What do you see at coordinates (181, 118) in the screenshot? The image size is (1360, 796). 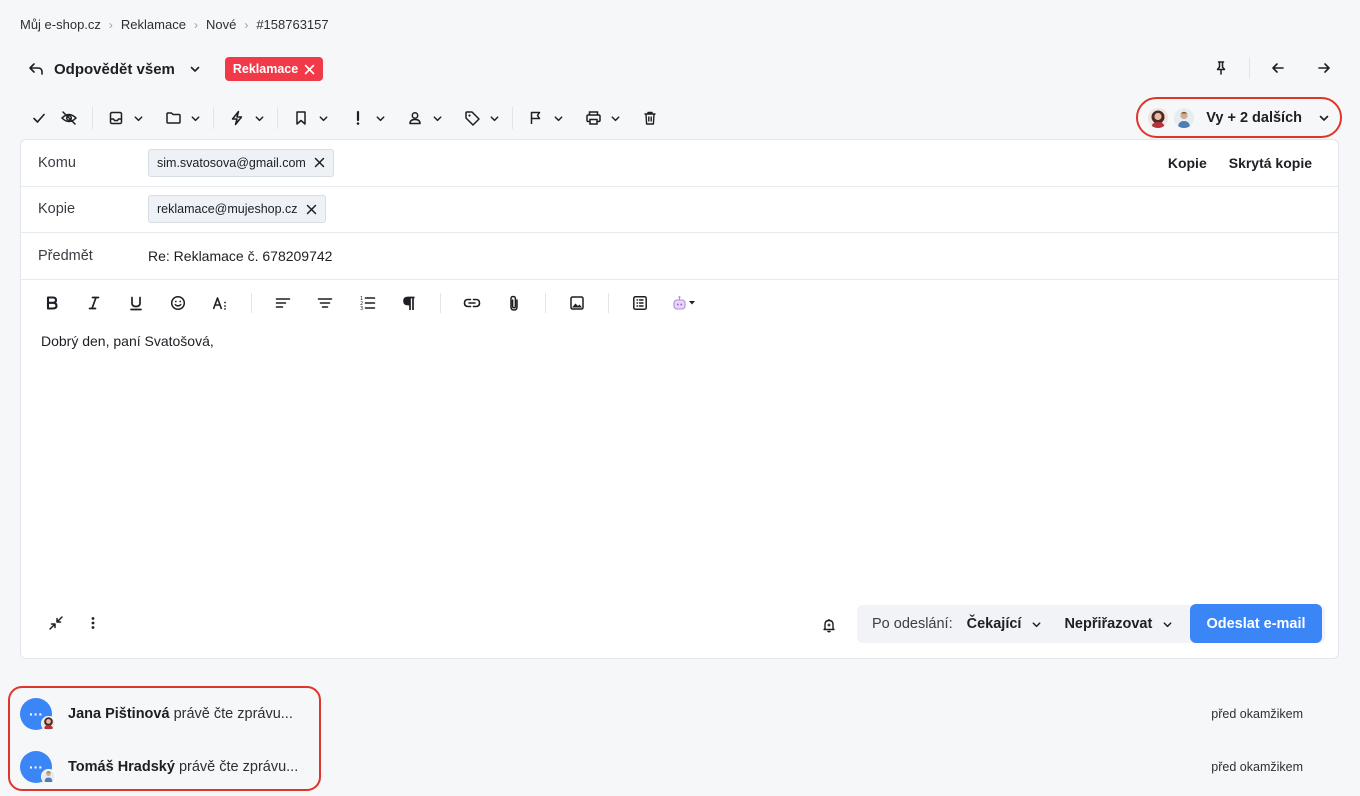 I see `folder-button` at bounding box center [181, 118].